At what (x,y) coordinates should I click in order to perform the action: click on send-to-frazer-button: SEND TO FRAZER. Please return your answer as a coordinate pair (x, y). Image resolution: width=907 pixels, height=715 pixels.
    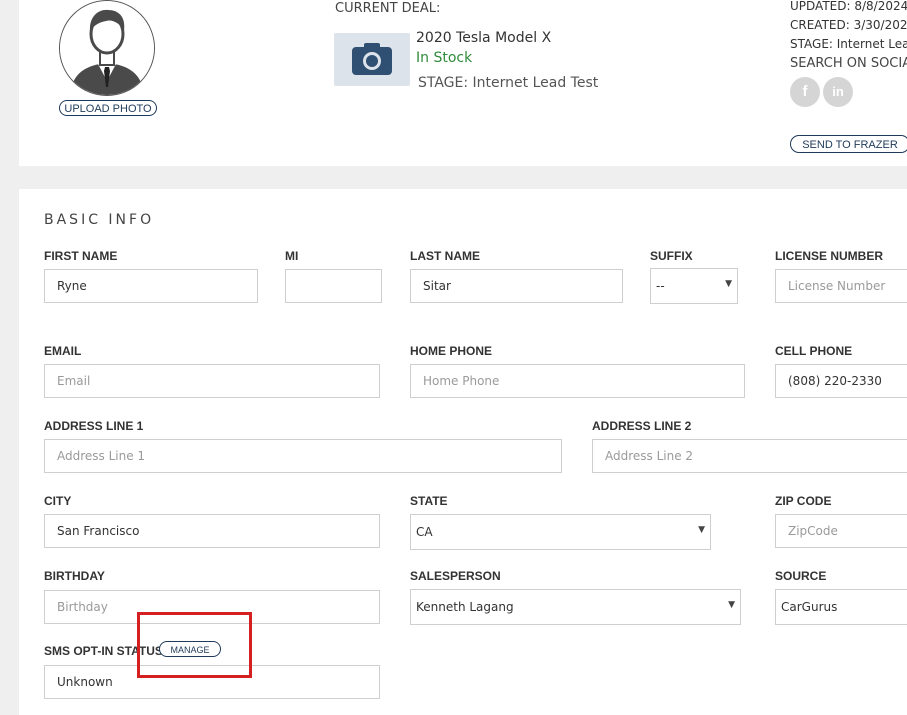
    Looking at the image, I should click on (848, 144).